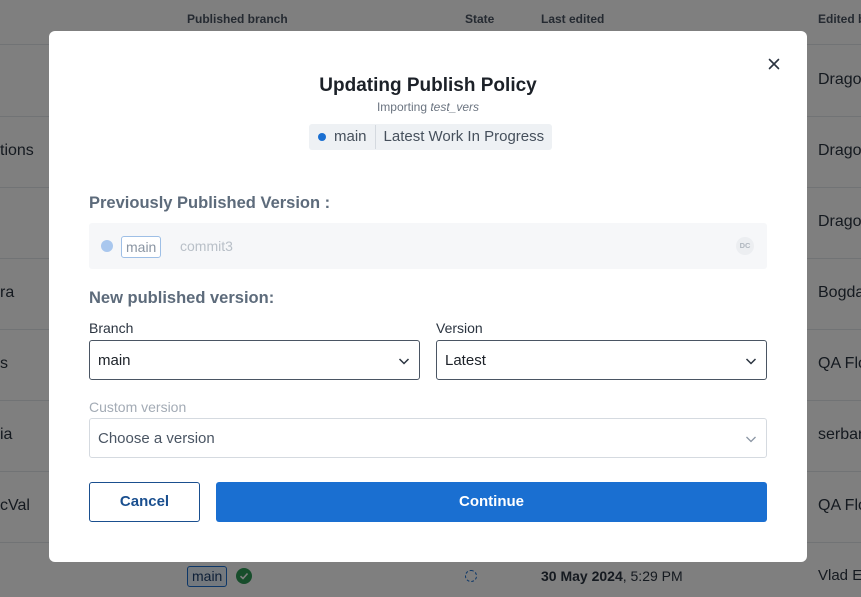 This screenshot has width=861, height=597. What do you see at coordinates (428, 246) in the screenshot?
I see `previous-version-card: main commit3 DC` at bounding box center [428, 246].